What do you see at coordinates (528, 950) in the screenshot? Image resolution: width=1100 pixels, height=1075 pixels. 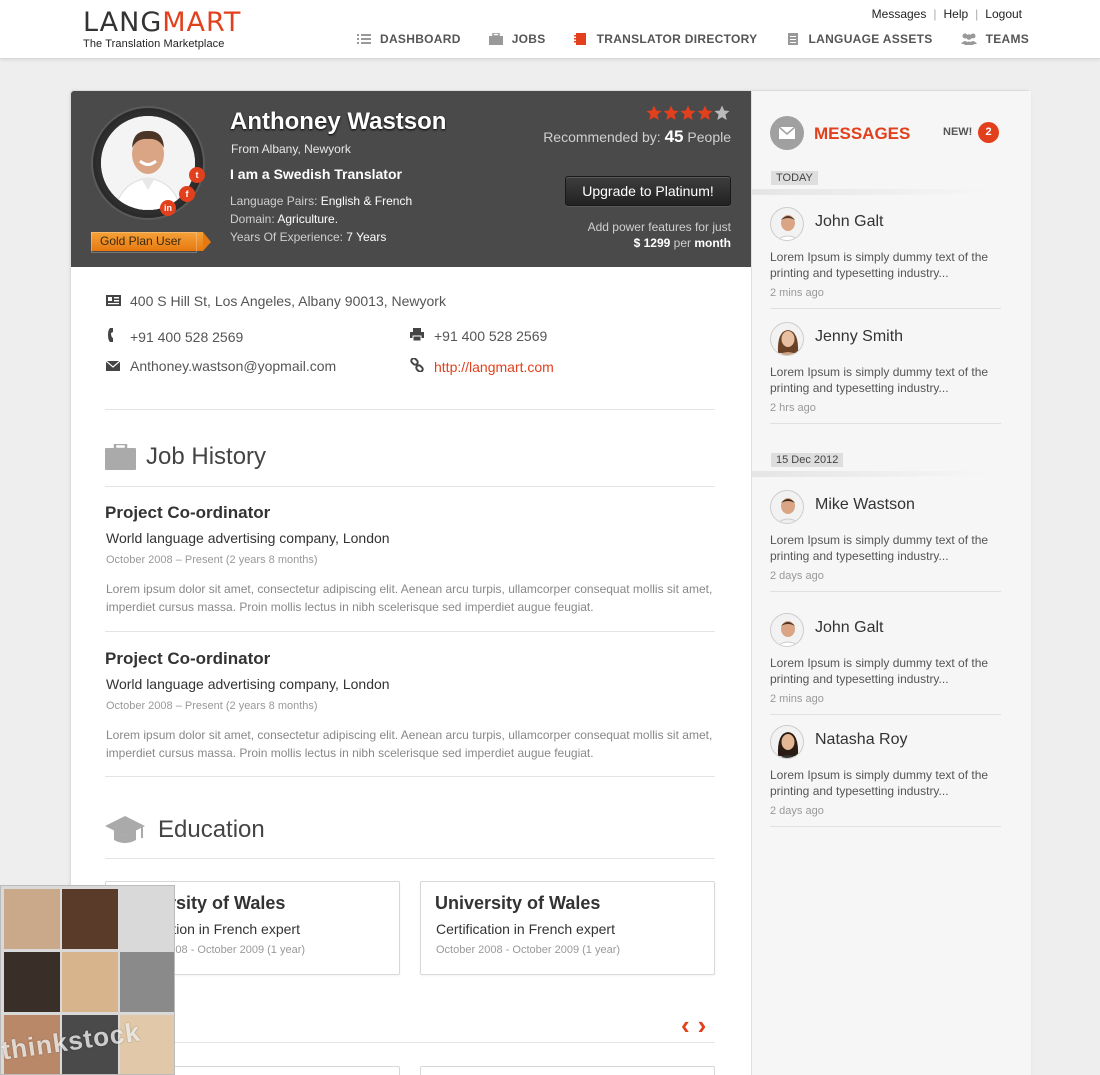 I see `education-date: October 2008 - October 2009 (1 year)` at bounding box center [528, 950].